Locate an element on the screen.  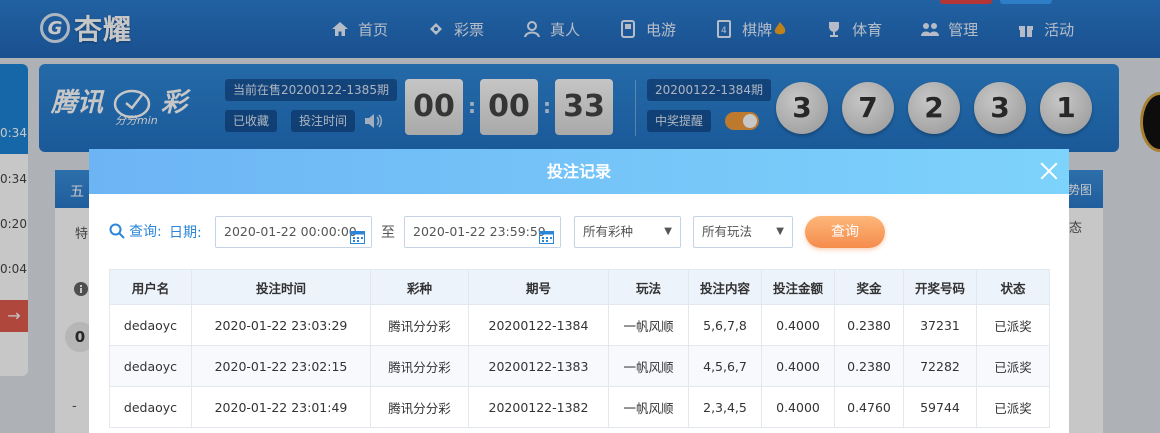
cell-content: 5,6,7,8 is located at coordinates (725, 325).